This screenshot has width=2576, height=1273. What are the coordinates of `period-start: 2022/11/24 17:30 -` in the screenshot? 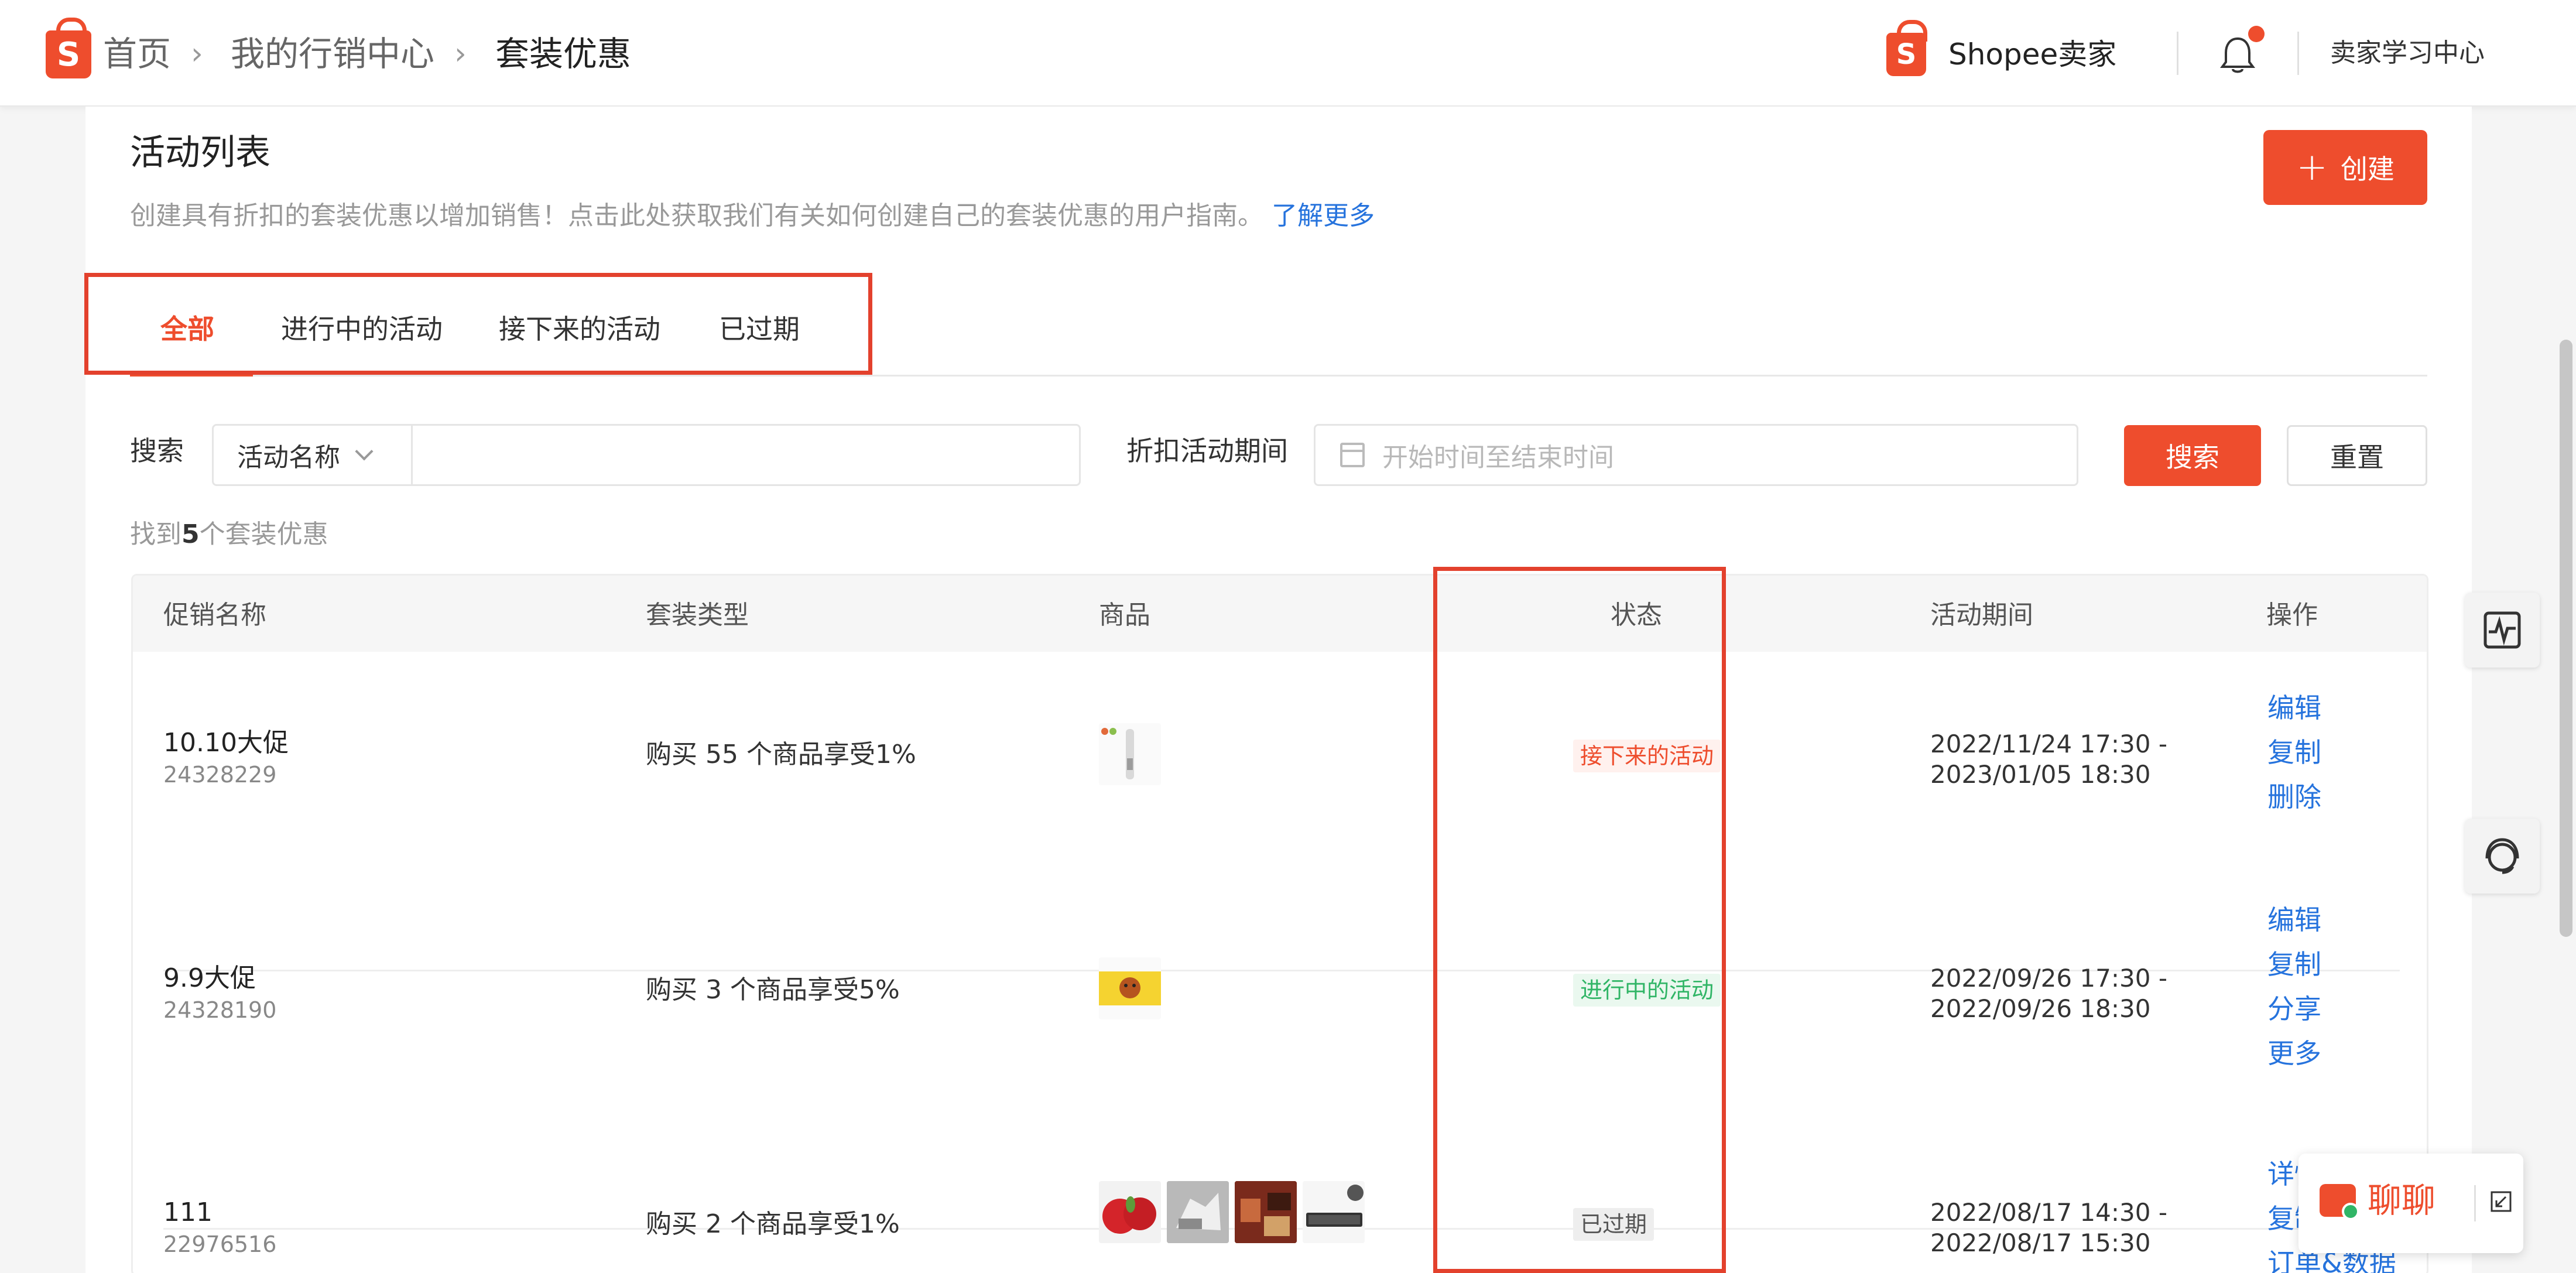 It's located at (2048, 744).